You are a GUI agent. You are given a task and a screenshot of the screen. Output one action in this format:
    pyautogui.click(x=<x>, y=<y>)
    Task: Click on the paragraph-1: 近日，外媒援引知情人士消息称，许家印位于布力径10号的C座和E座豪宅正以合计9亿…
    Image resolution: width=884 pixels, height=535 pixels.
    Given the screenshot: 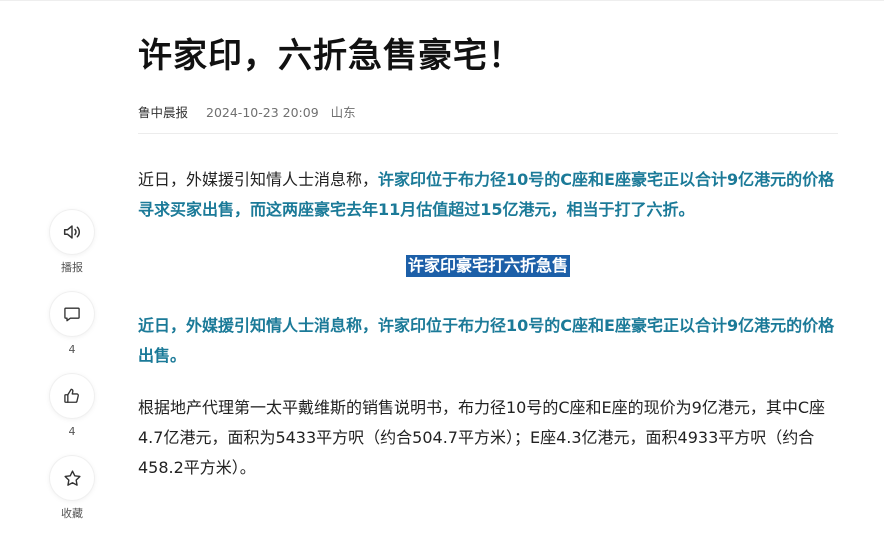 What is the action you would take?
    pyautogui.click(x=488, y=195)
    